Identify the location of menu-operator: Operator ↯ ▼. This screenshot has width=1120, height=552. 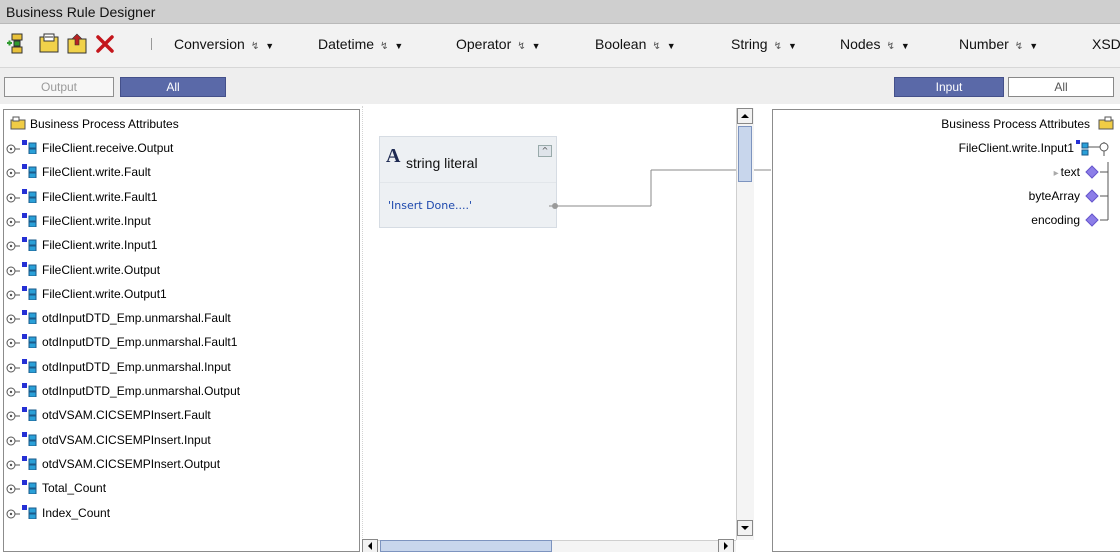
(498, 44).